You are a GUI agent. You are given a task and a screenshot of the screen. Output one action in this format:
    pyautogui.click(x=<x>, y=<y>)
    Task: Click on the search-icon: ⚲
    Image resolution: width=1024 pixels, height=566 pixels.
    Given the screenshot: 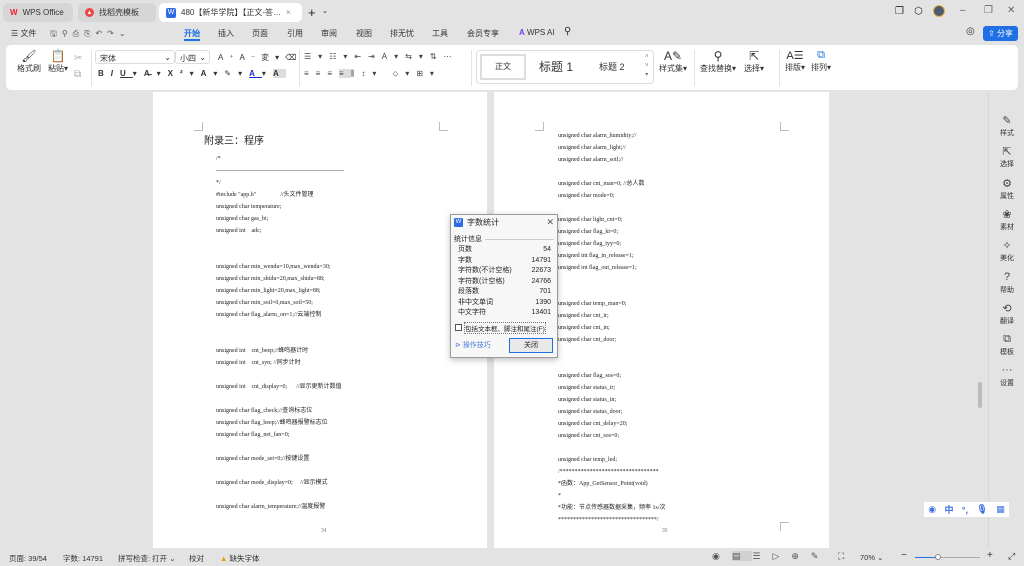 What is the action you would take?
    pyautogui.click(x=567, y=31)
    